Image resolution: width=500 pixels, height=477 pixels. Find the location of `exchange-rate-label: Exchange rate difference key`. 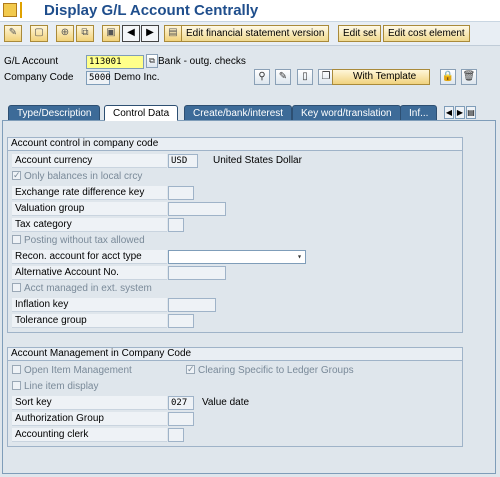

exchange-rate-label: Exchange rate difference key is located at coordinates (89, 193).